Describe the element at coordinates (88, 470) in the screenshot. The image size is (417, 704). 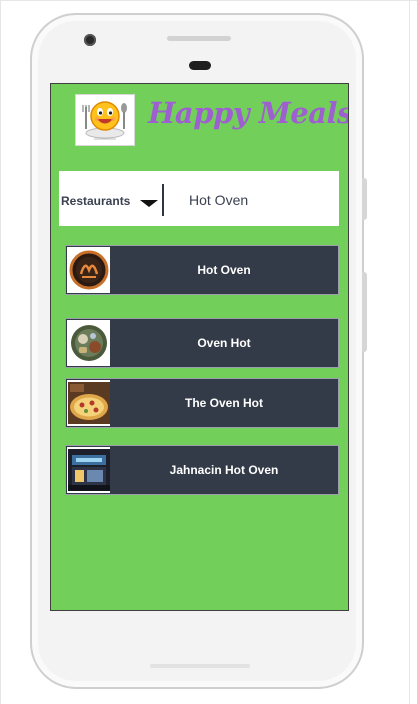
I see `storefront-icon` at that location.